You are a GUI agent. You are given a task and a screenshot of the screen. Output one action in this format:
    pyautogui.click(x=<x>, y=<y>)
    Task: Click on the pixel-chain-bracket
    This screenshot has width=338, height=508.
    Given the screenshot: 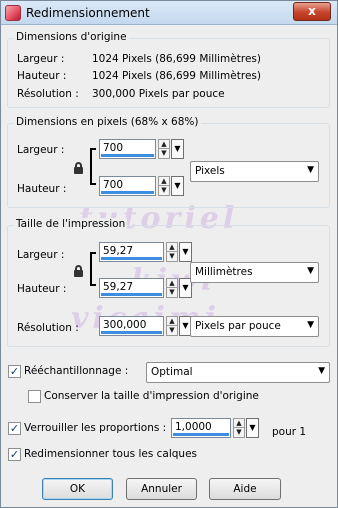 What is the action you would take?
    pyautogui.click(x=93, y=166)
    